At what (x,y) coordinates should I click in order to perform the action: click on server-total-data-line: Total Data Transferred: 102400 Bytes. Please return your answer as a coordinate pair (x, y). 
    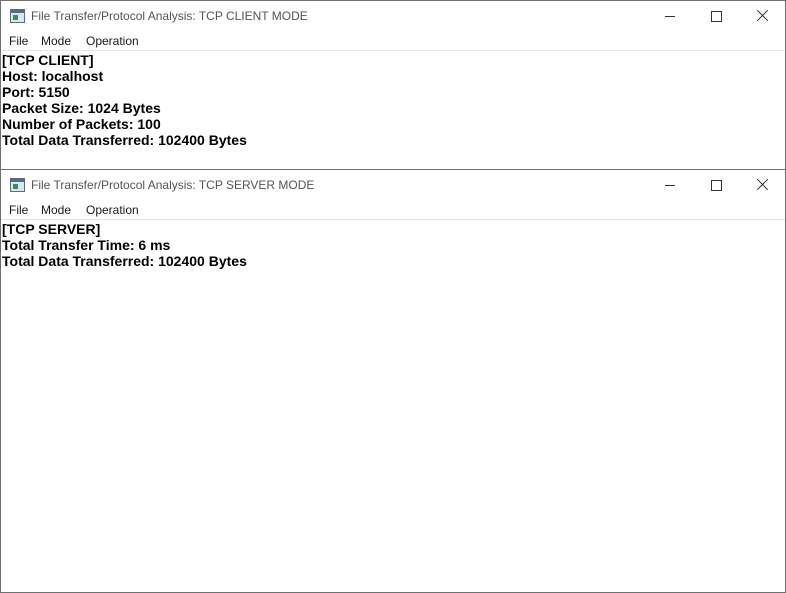
    Looking at the image, I should click on (124, 261).